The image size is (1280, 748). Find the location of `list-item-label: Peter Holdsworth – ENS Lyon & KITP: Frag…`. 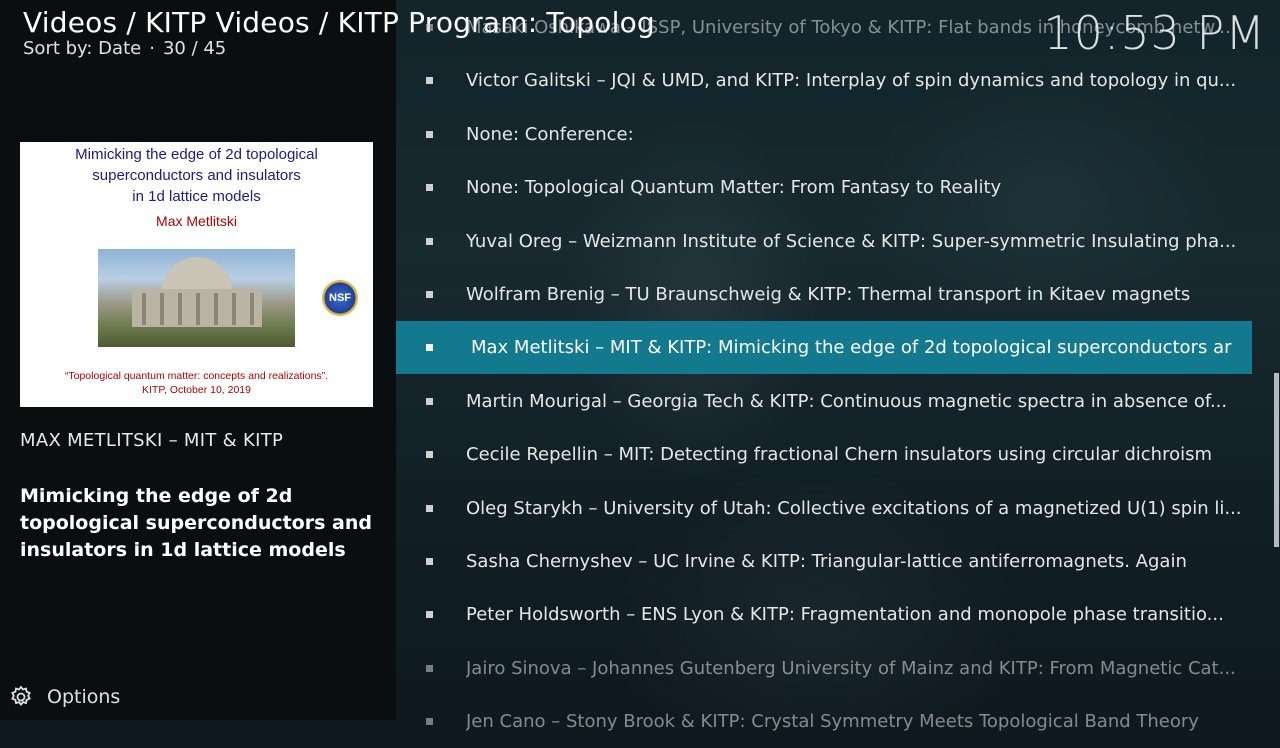

list-item-label: Peter Holdsworth – ENS Lyon & KITP: Frag… is located at coordinates (845, 614).